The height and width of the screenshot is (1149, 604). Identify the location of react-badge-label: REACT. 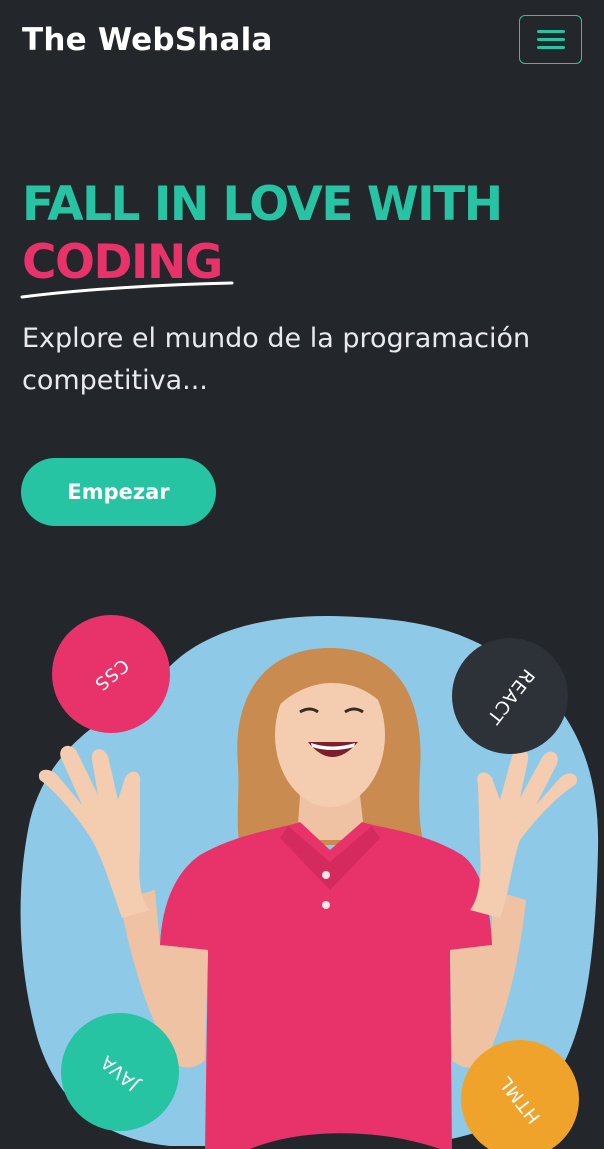
(510, 696).